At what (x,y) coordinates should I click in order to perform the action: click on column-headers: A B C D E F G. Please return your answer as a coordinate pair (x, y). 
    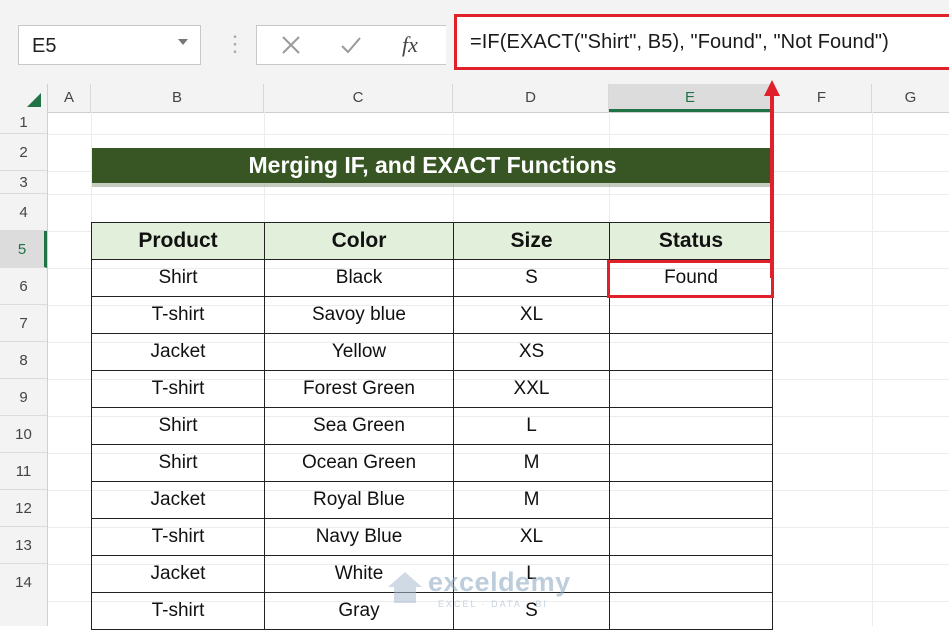
    Looking at the image, I should click on (474, 98).